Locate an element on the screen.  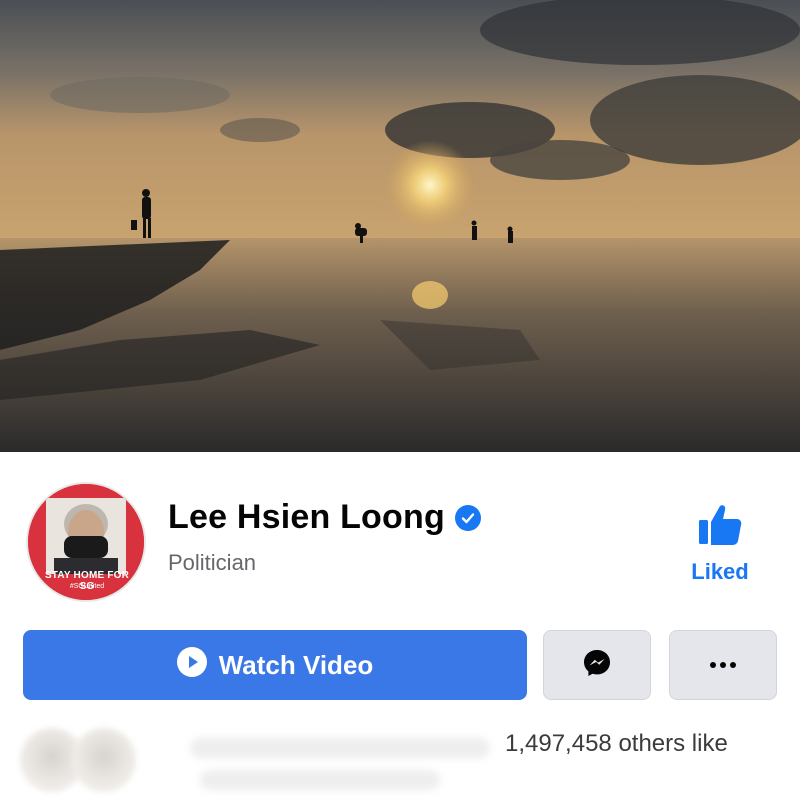
messenger-icon is located at coordinates (597, 665).